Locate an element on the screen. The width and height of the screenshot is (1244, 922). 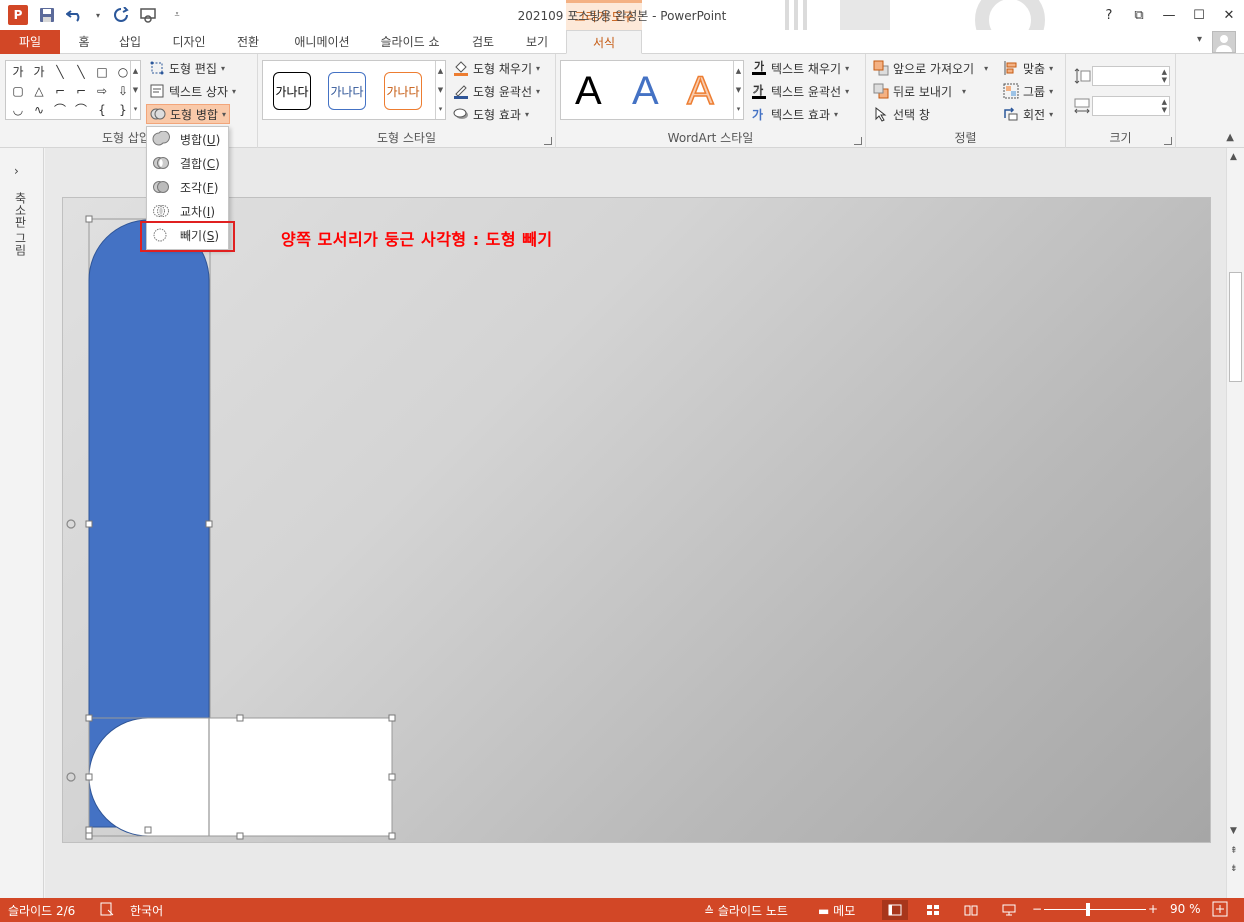
tab-format: 서식 is located at coordinates (604, 42).